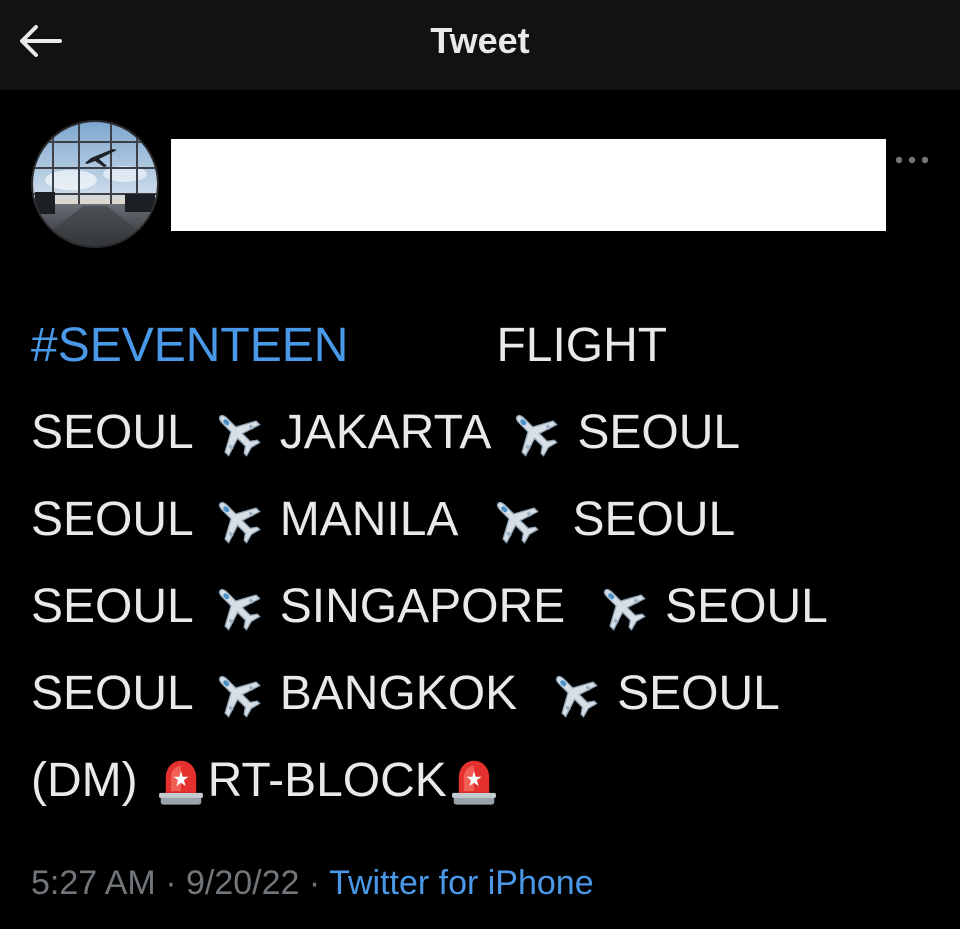 The image size is (960, 929). I want to click on dm-label: (DM), so click(84, 780).